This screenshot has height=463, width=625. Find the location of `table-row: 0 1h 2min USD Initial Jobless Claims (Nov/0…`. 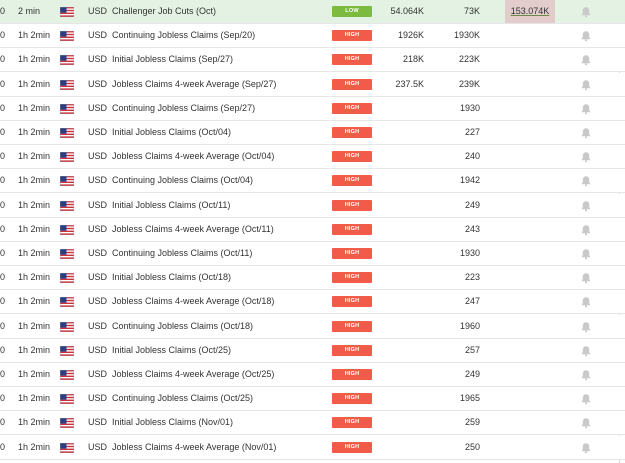

table-row: 0 1h 2min USD Initial Jobless Claims (Nov/0… is located at coordinates (312, 423).